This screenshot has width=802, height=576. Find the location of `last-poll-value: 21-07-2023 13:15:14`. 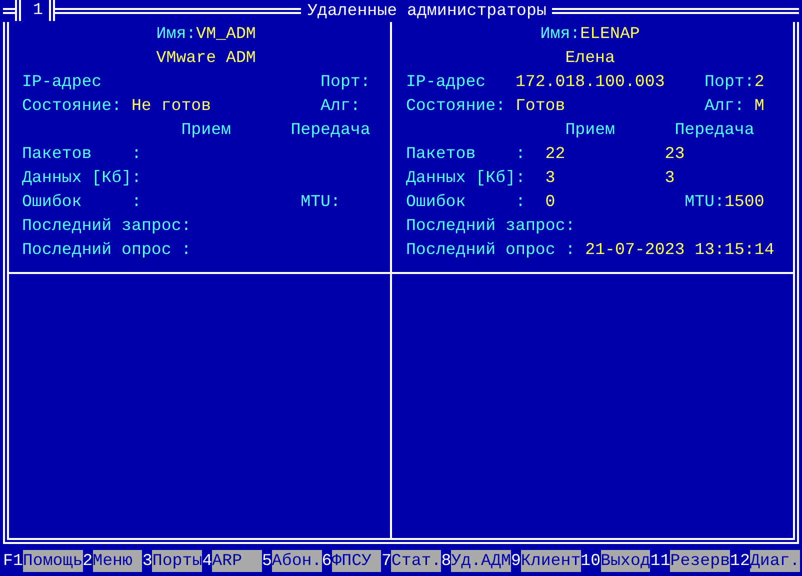

last-poll-value: 21-07-2023 13:15:14 is located at coordinates (679, 250).